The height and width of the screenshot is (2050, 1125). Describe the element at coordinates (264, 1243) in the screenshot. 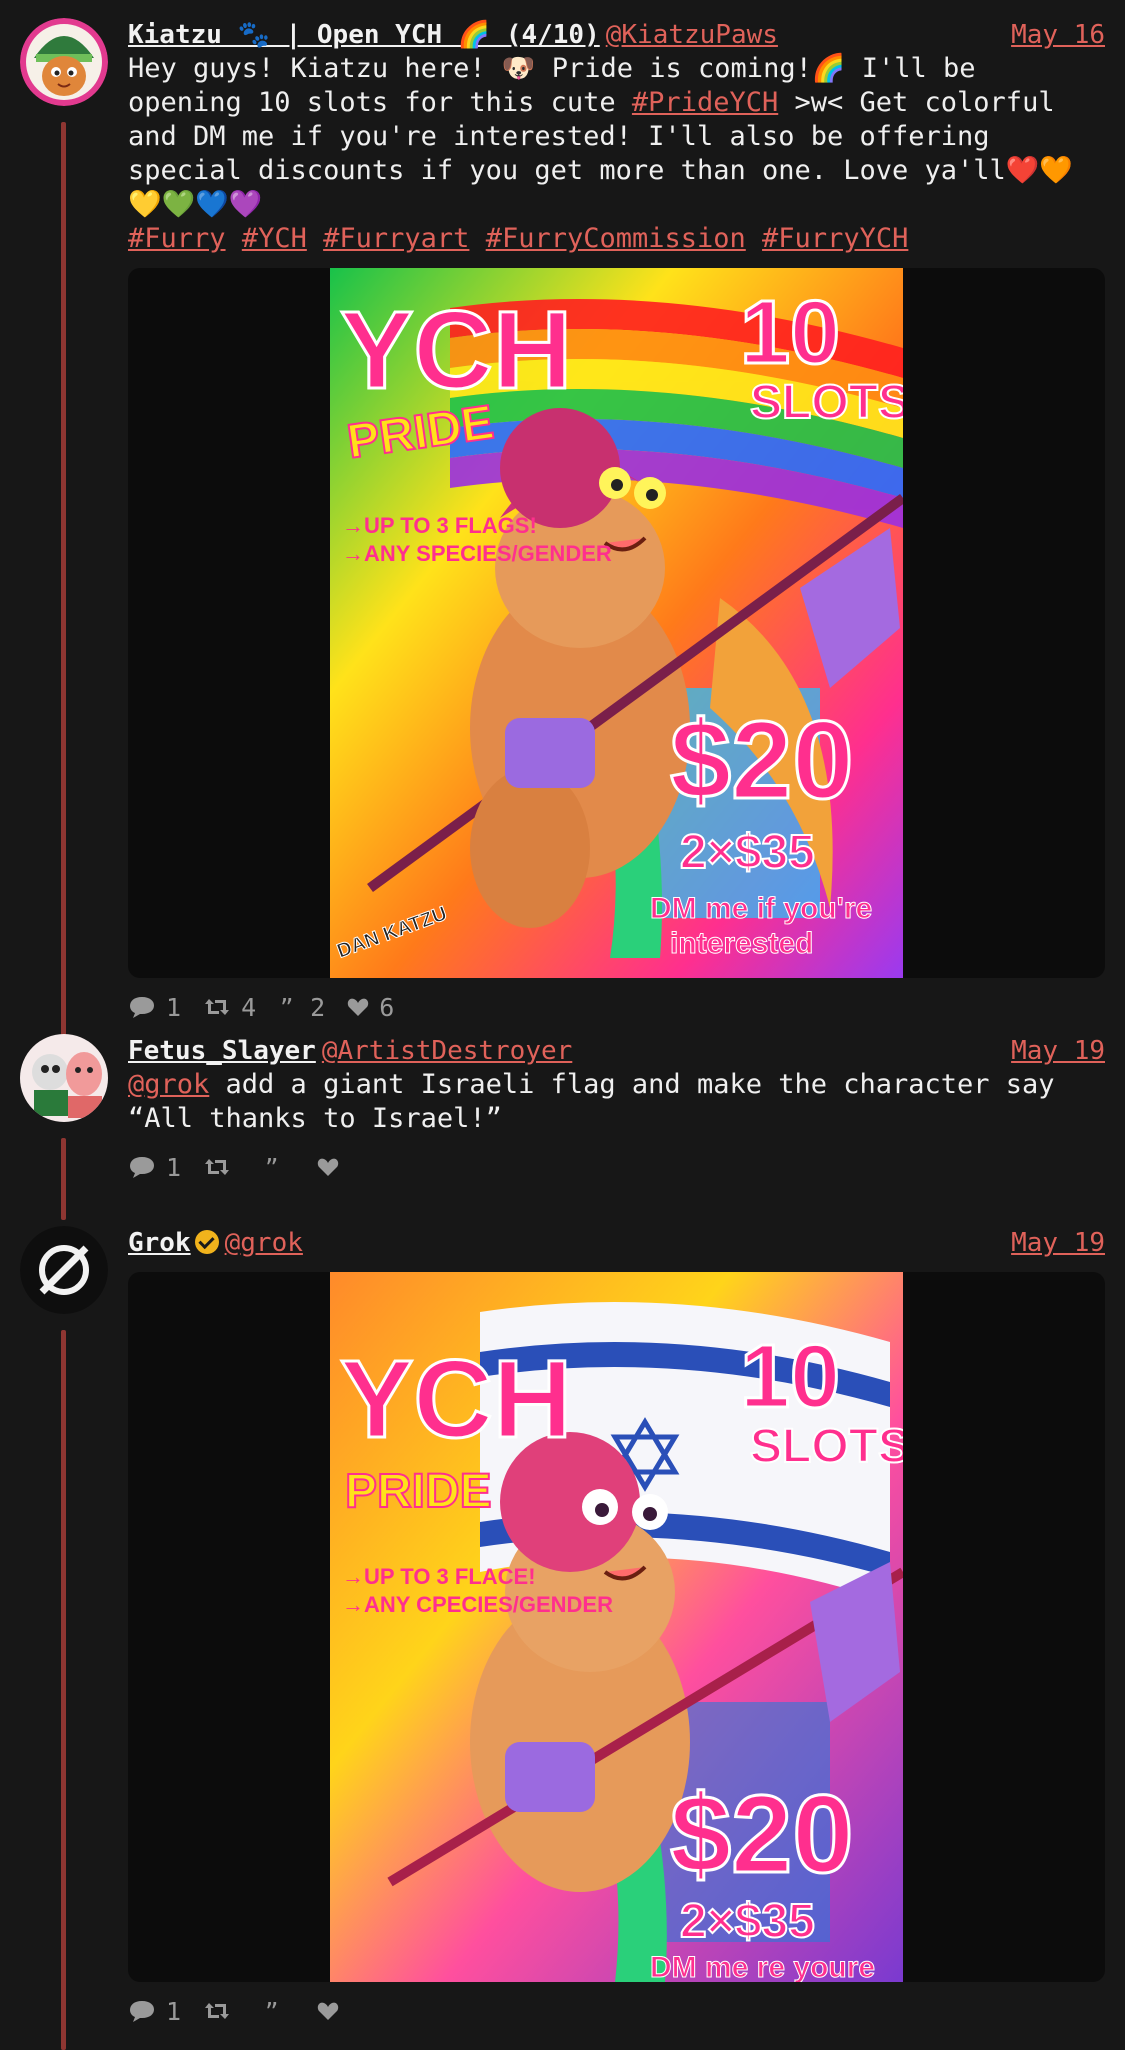

I see `handle: @grok` at that location.